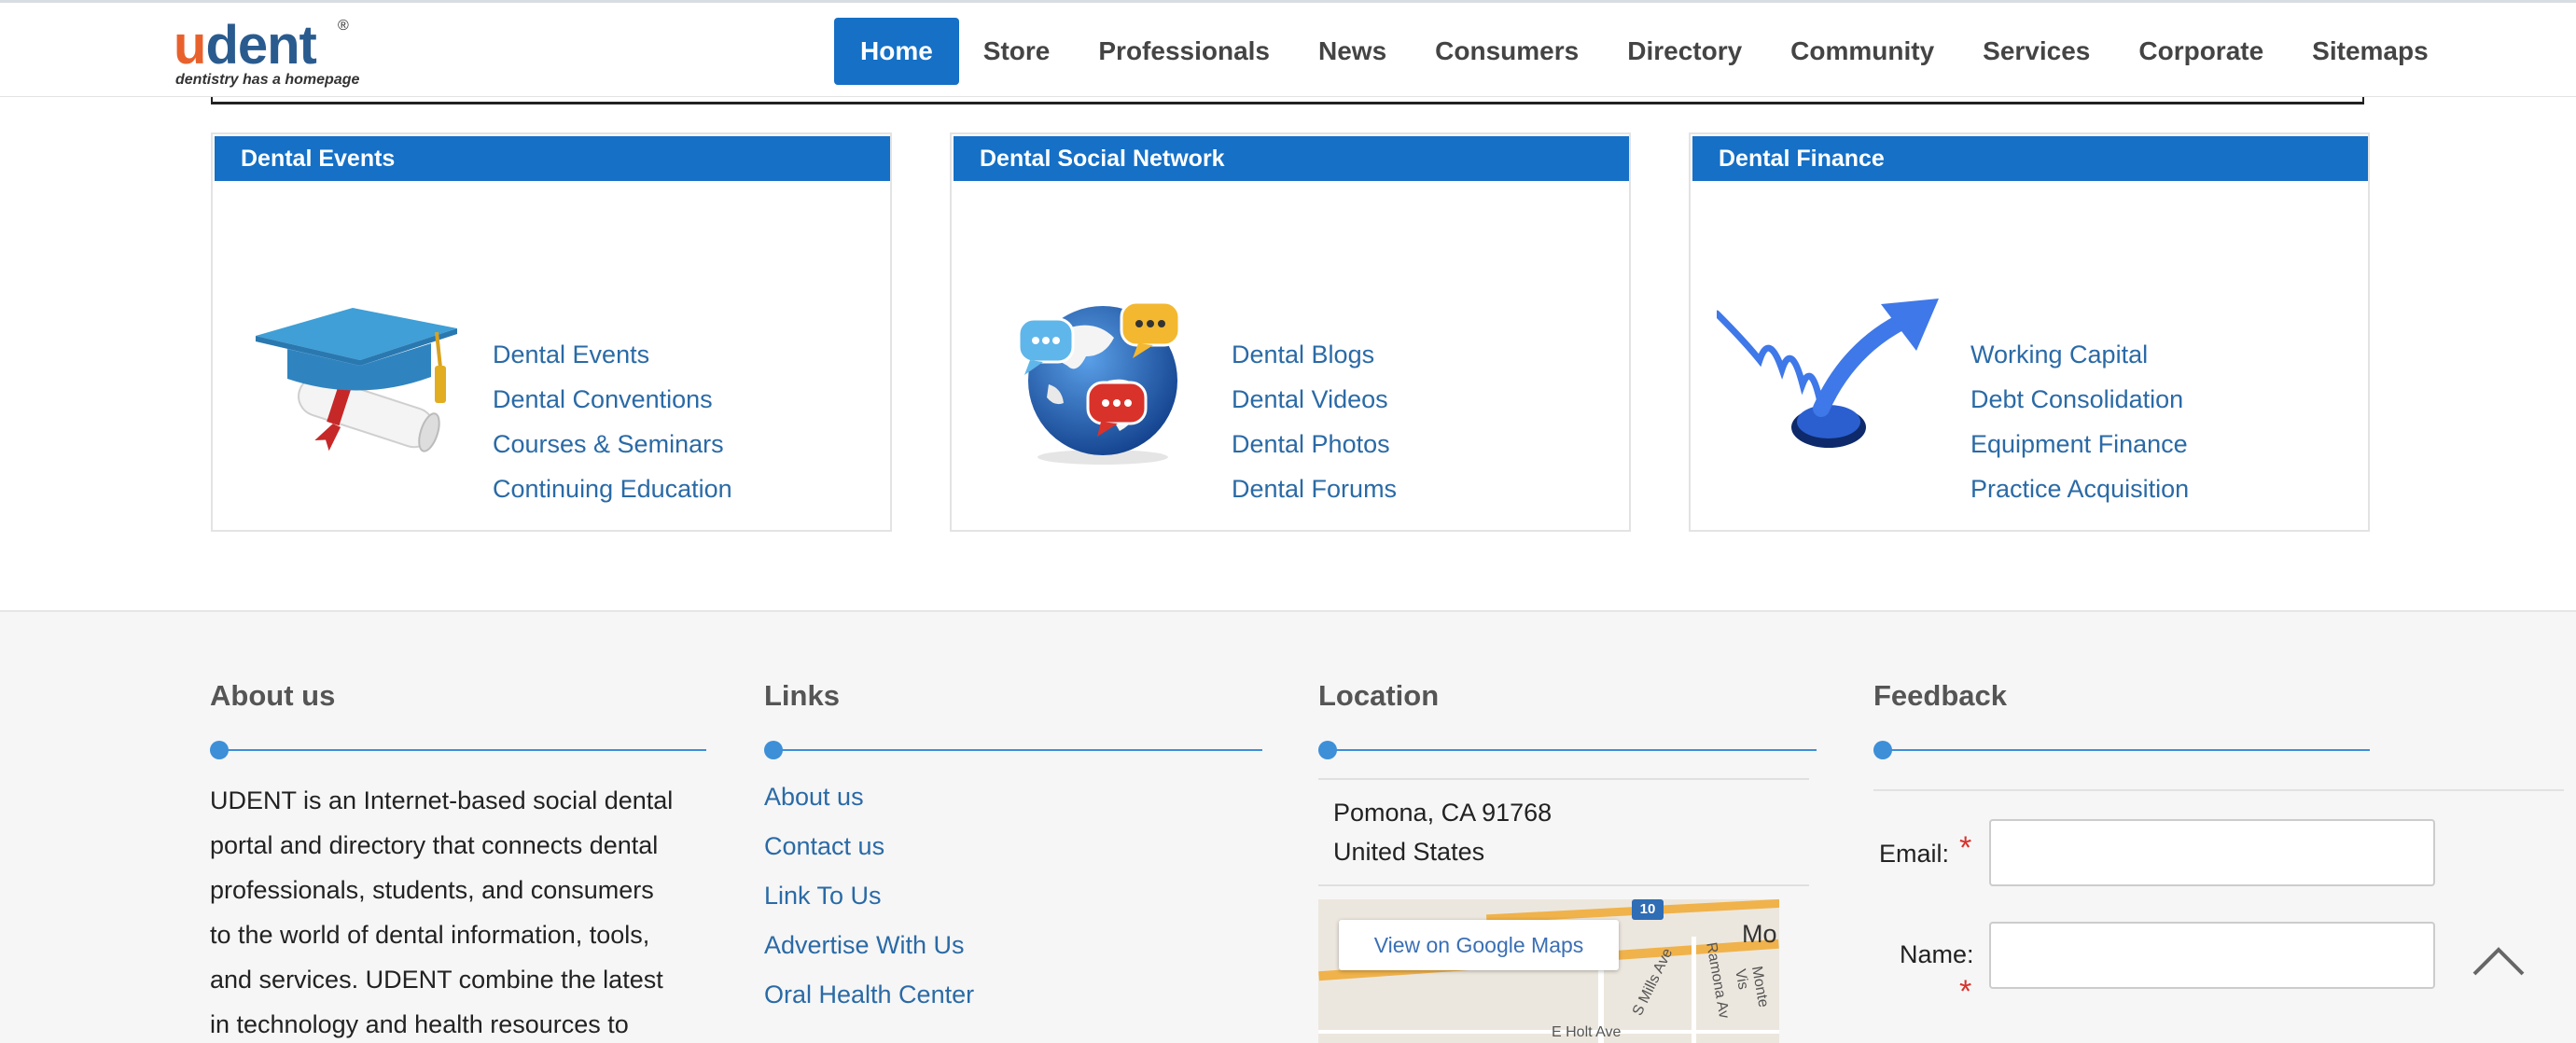 The width and height of the screenshot is (2576, 1043). Describe the element at coordinates (869, 995) in the screenshot. I see `footer-link-oral-health: Oral Health Center` at that location.